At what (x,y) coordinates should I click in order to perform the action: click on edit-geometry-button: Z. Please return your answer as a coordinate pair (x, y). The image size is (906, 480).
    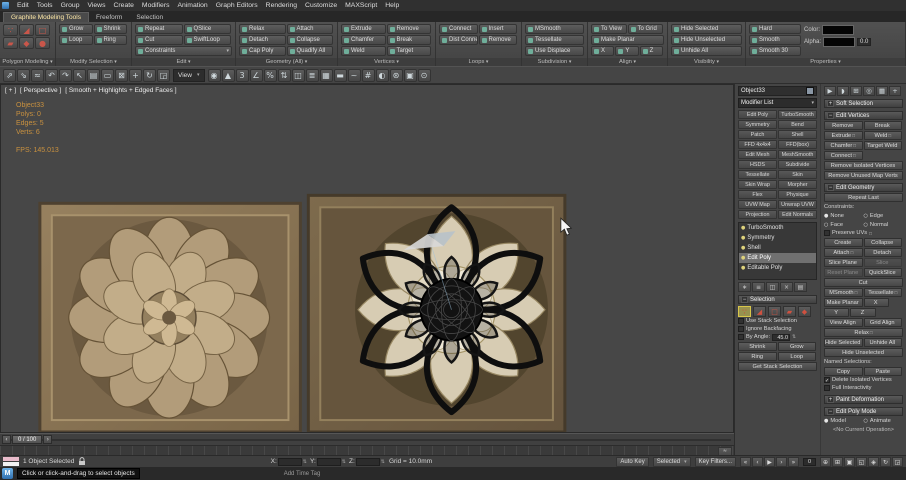
    Looking at the image, I should click on (863, 312).